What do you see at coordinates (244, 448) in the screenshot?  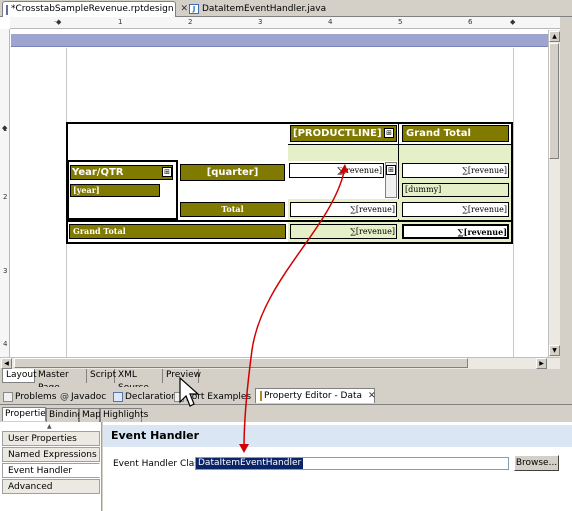 I see `arrow-head` at bounding box center [244, 448].